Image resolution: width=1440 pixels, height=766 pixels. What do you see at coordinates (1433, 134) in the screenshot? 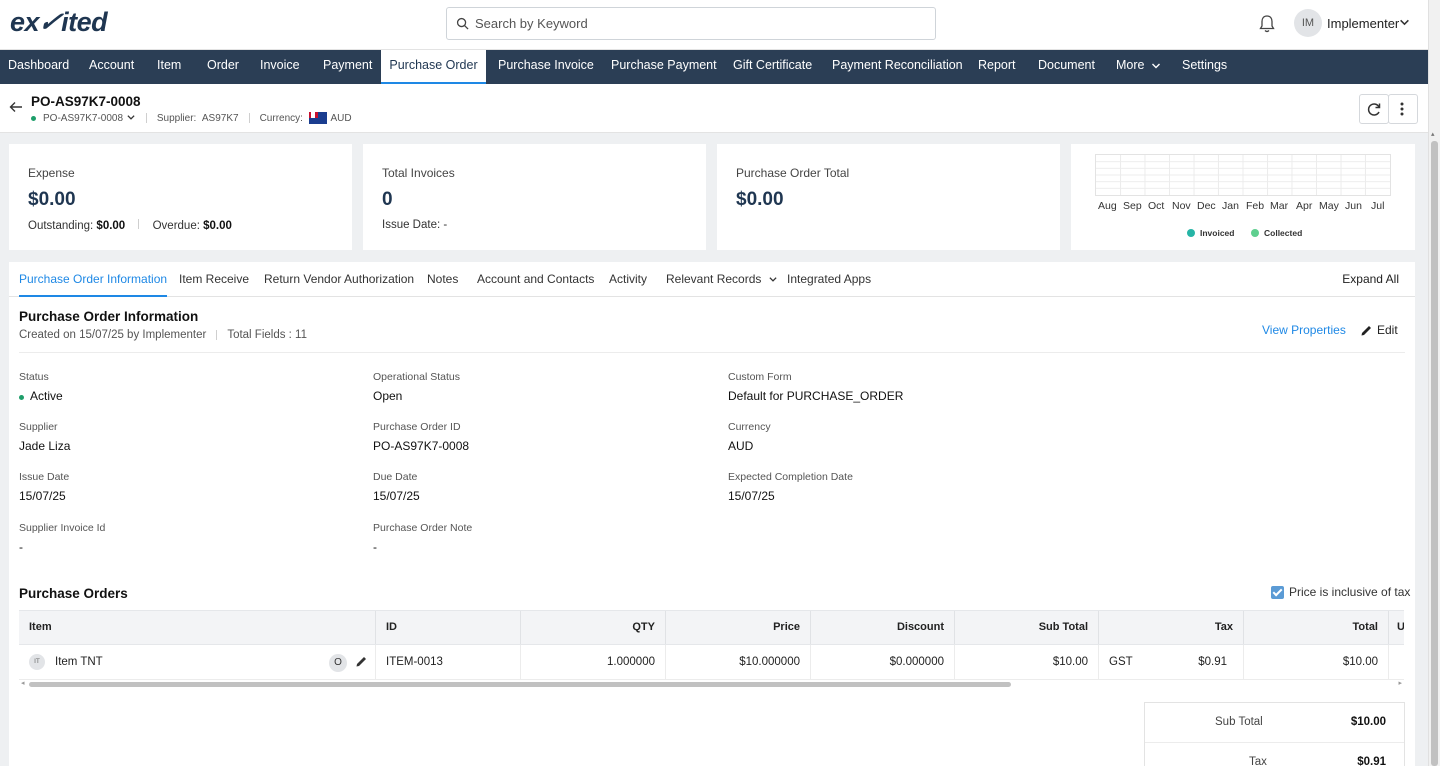
I see `scroll-up-icon: ▴` at bounding box center [1433, 134].